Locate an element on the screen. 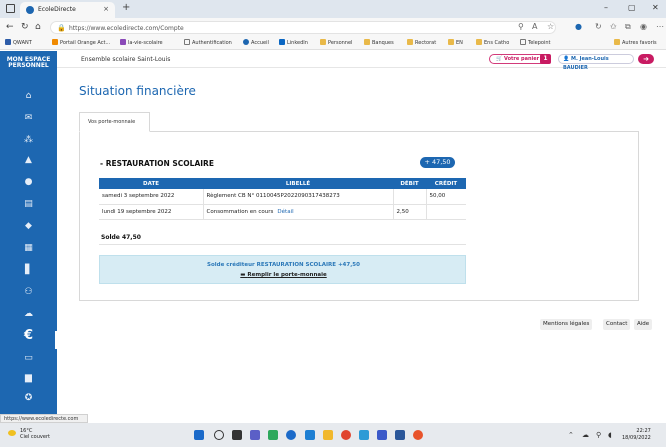  explorer-icon is located at coordinates (328, 435).